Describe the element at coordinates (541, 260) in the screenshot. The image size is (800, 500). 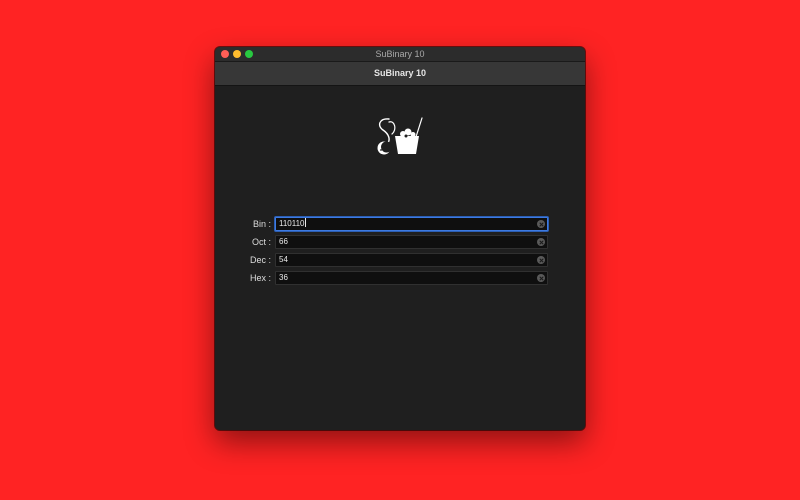
I see `clear-dec-icon` at that location.